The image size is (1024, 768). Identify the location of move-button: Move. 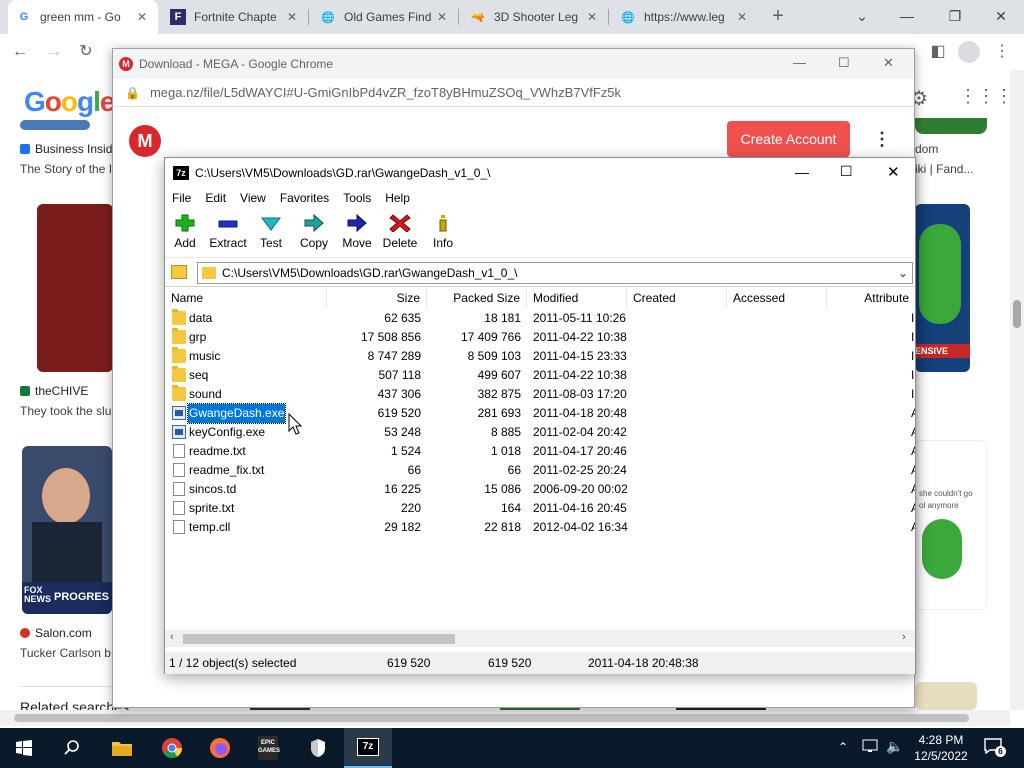
(357, 234).